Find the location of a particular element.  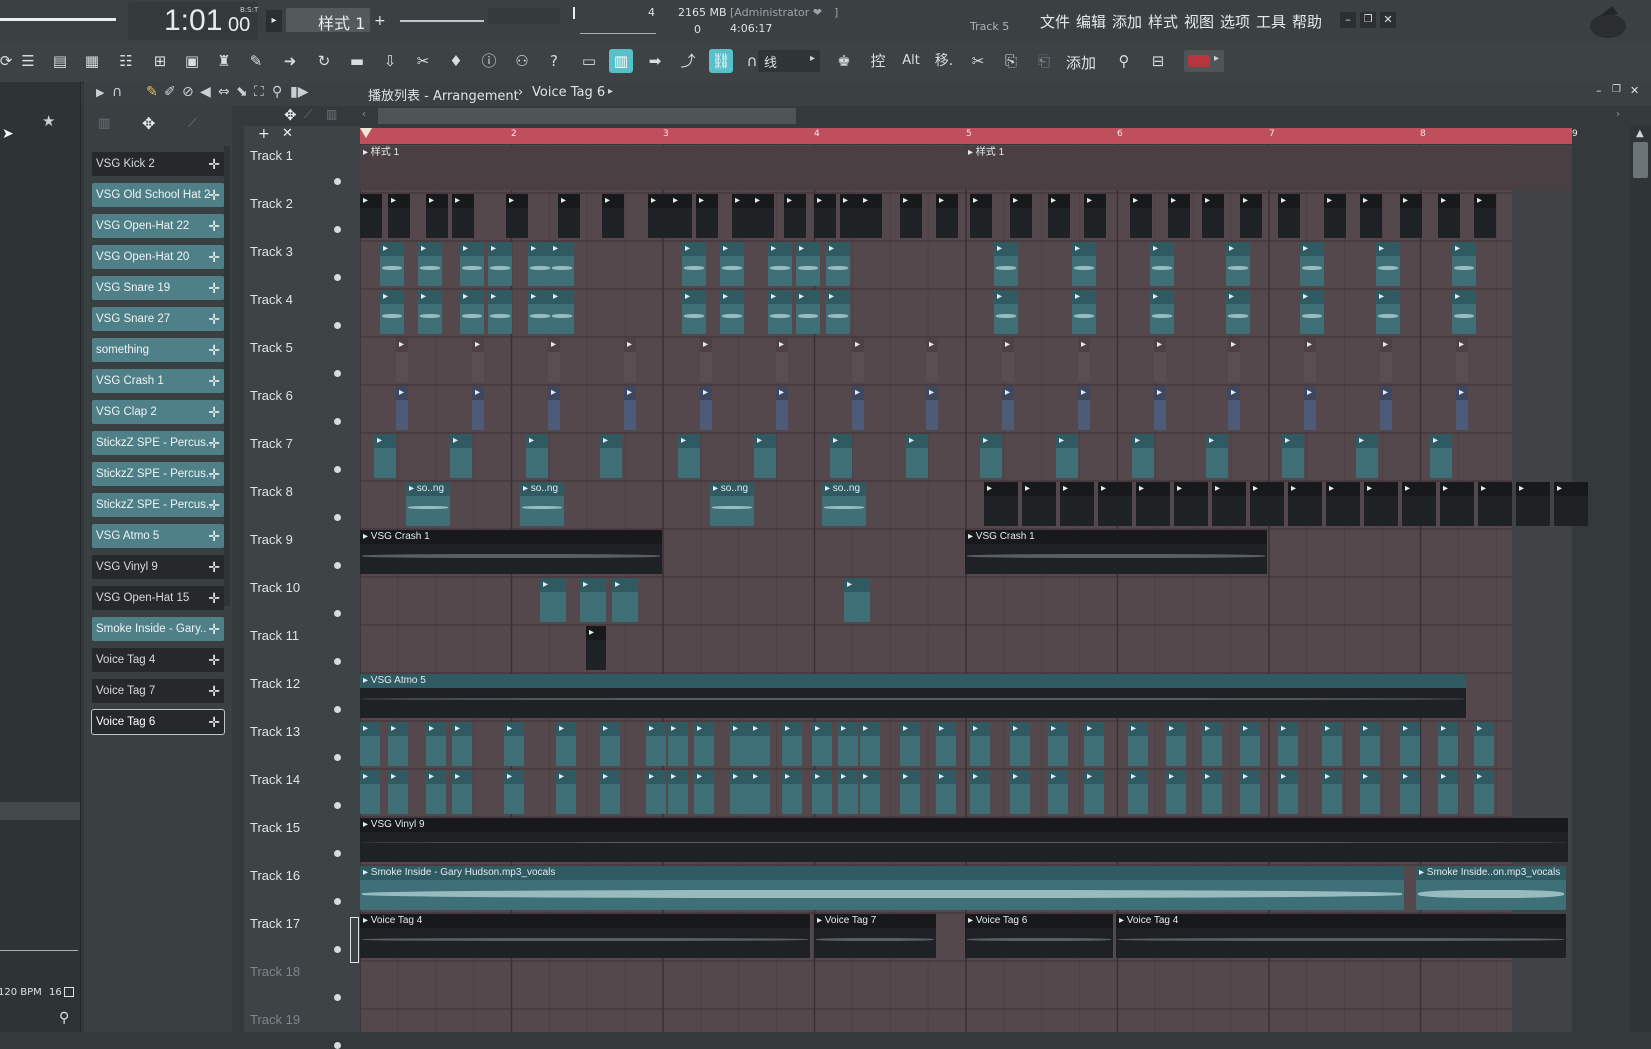

restore-button: ❐ is located at coordinates (1368, 20).